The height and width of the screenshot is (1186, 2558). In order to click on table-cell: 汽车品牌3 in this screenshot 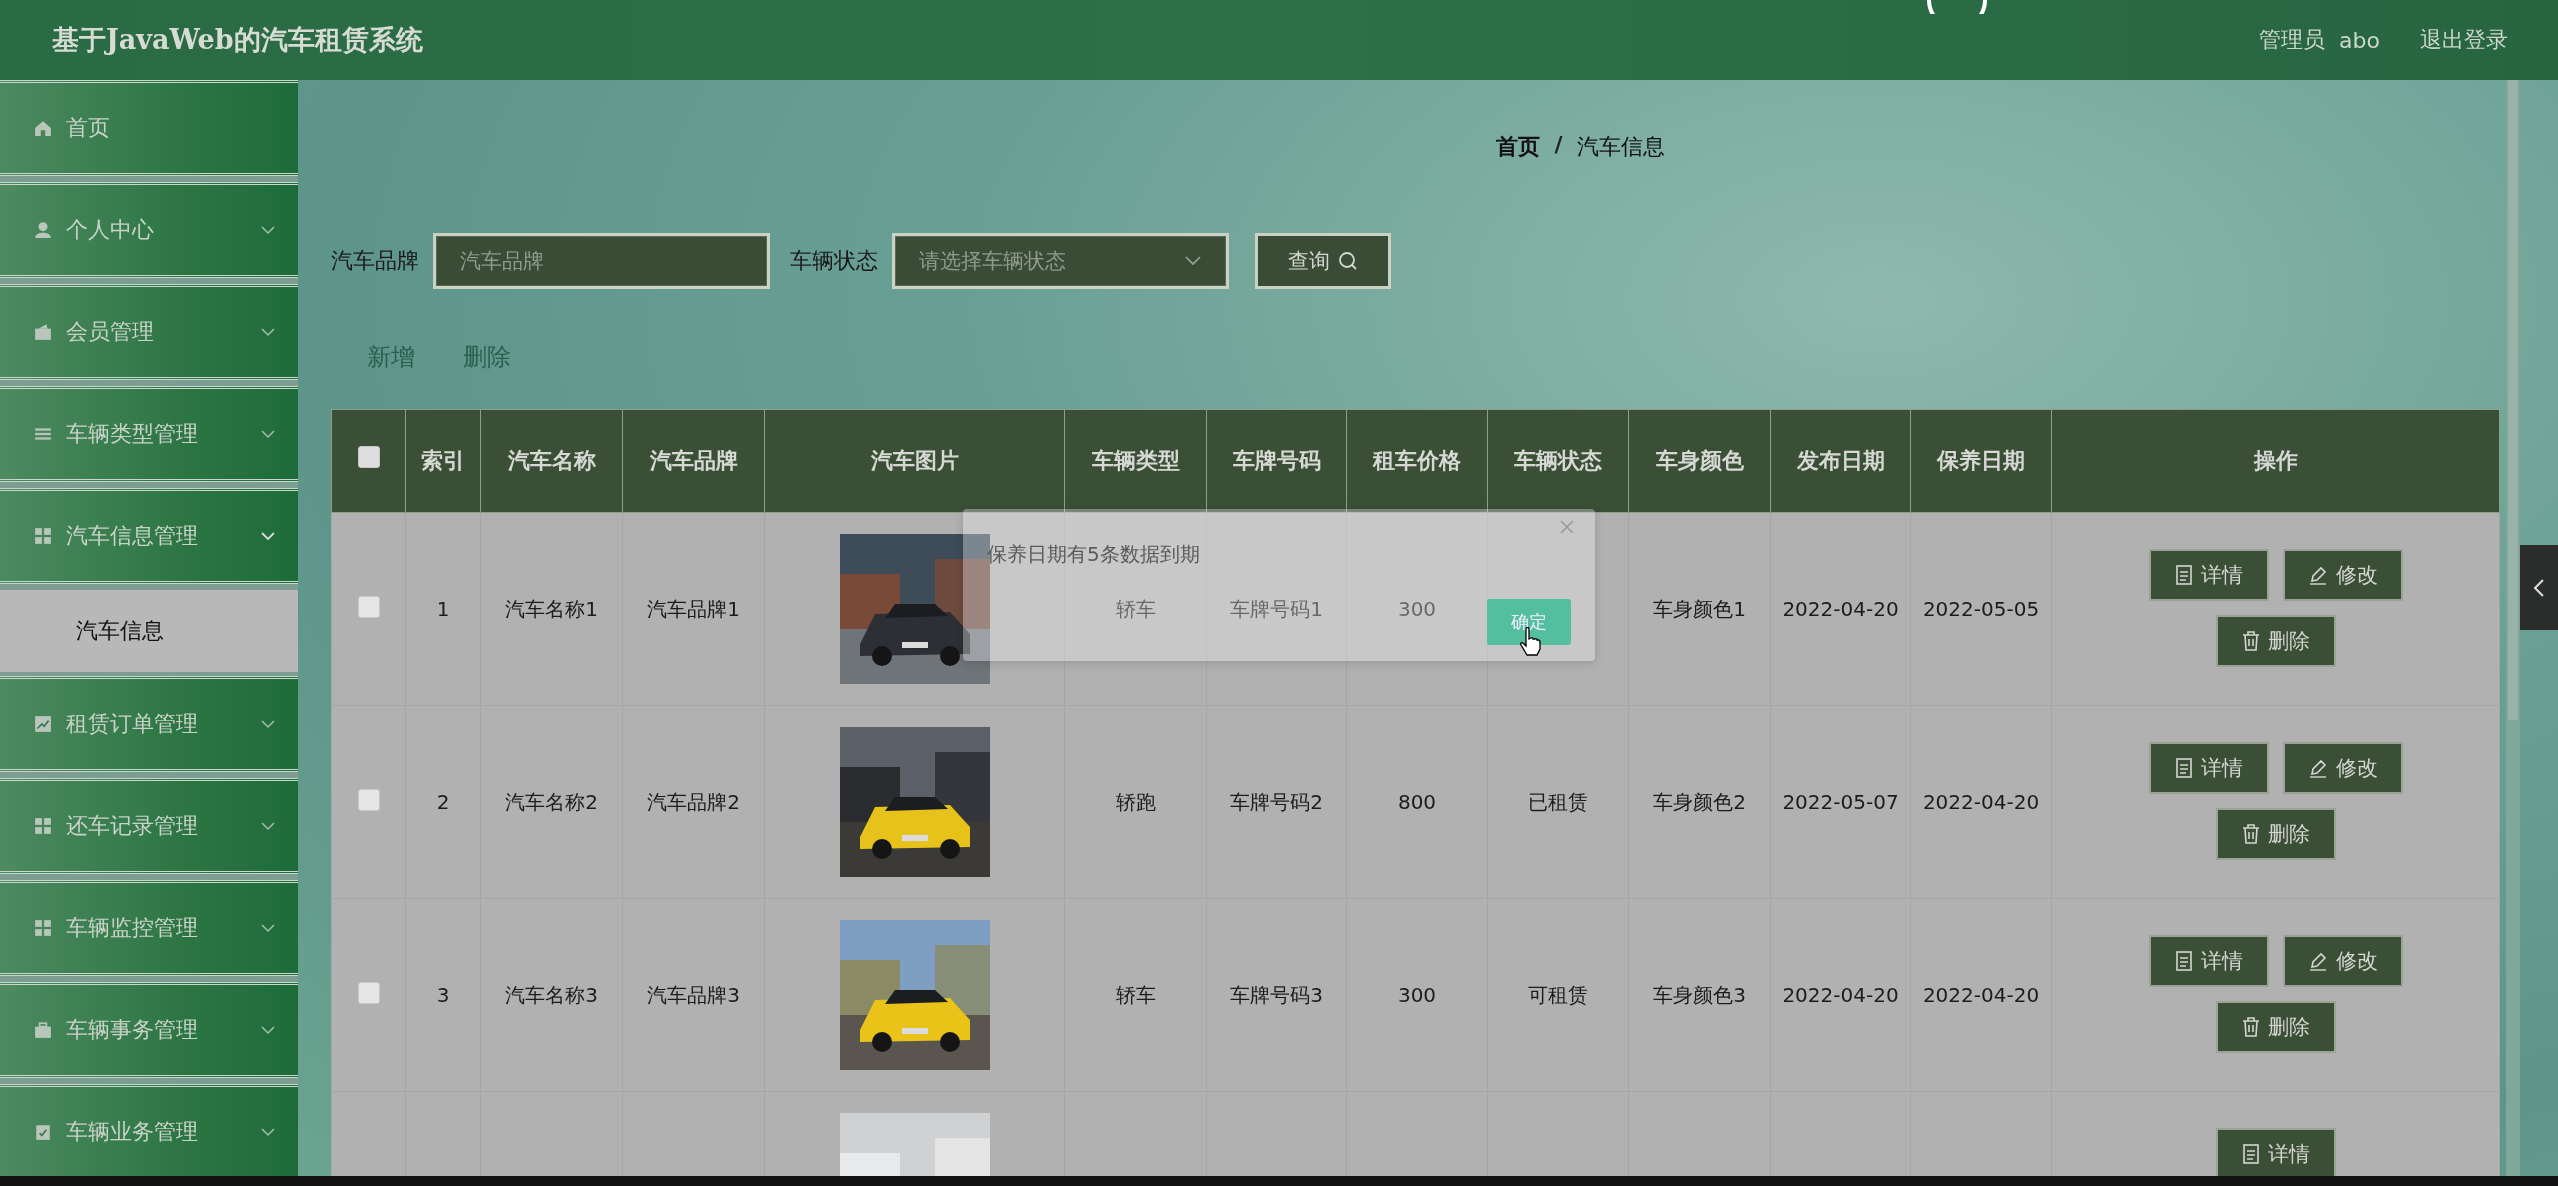, I will do `click(693, 994)`.